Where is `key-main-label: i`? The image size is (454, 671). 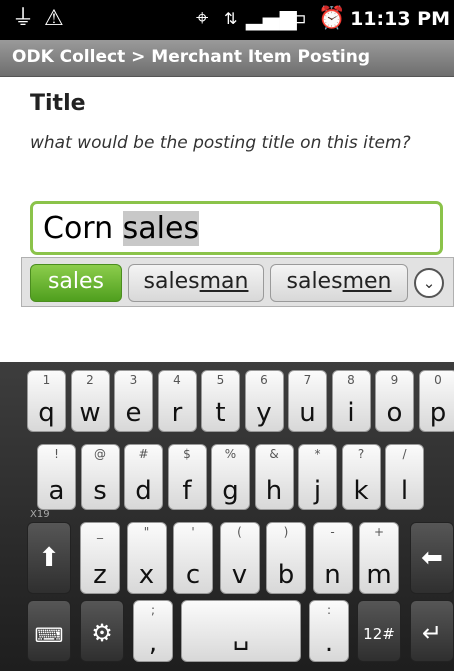
key-main-label: i is located at coordinates (351, 413).